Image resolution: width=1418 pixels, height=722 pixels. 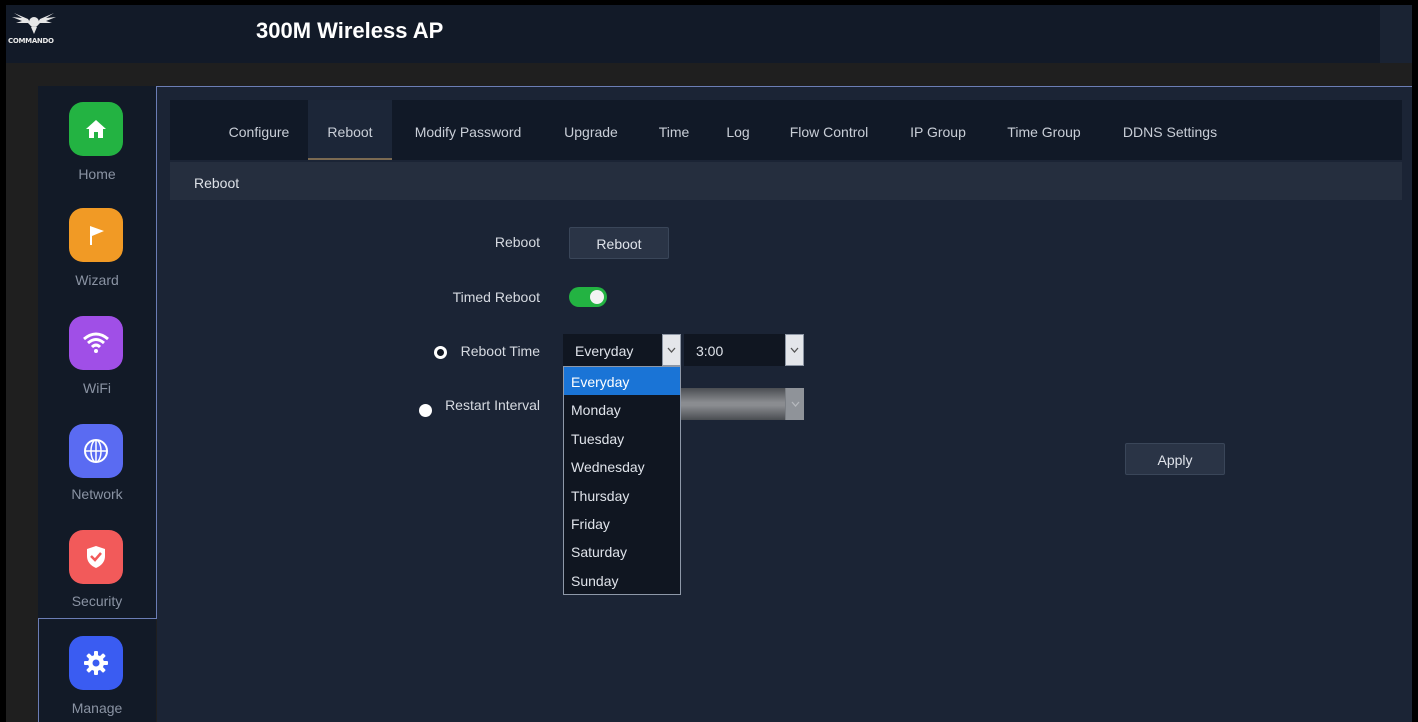 I want to click on sidebar-item-wifi: WiFi, so click(x=97, y=368).